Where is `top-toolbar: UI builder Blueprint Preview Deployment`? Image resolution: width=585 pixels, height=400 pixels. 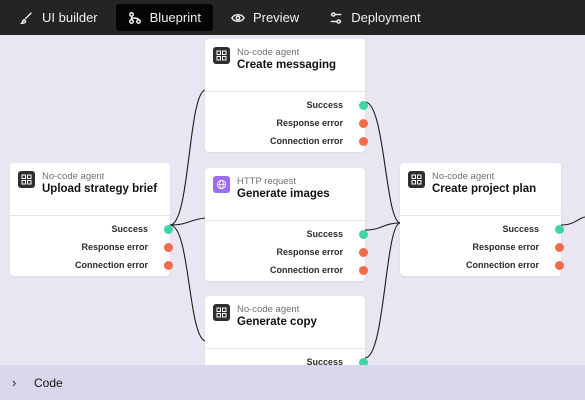 top-toolbar: UI builder Blueprint Preview Deployment is located at coordinates (292, 17).